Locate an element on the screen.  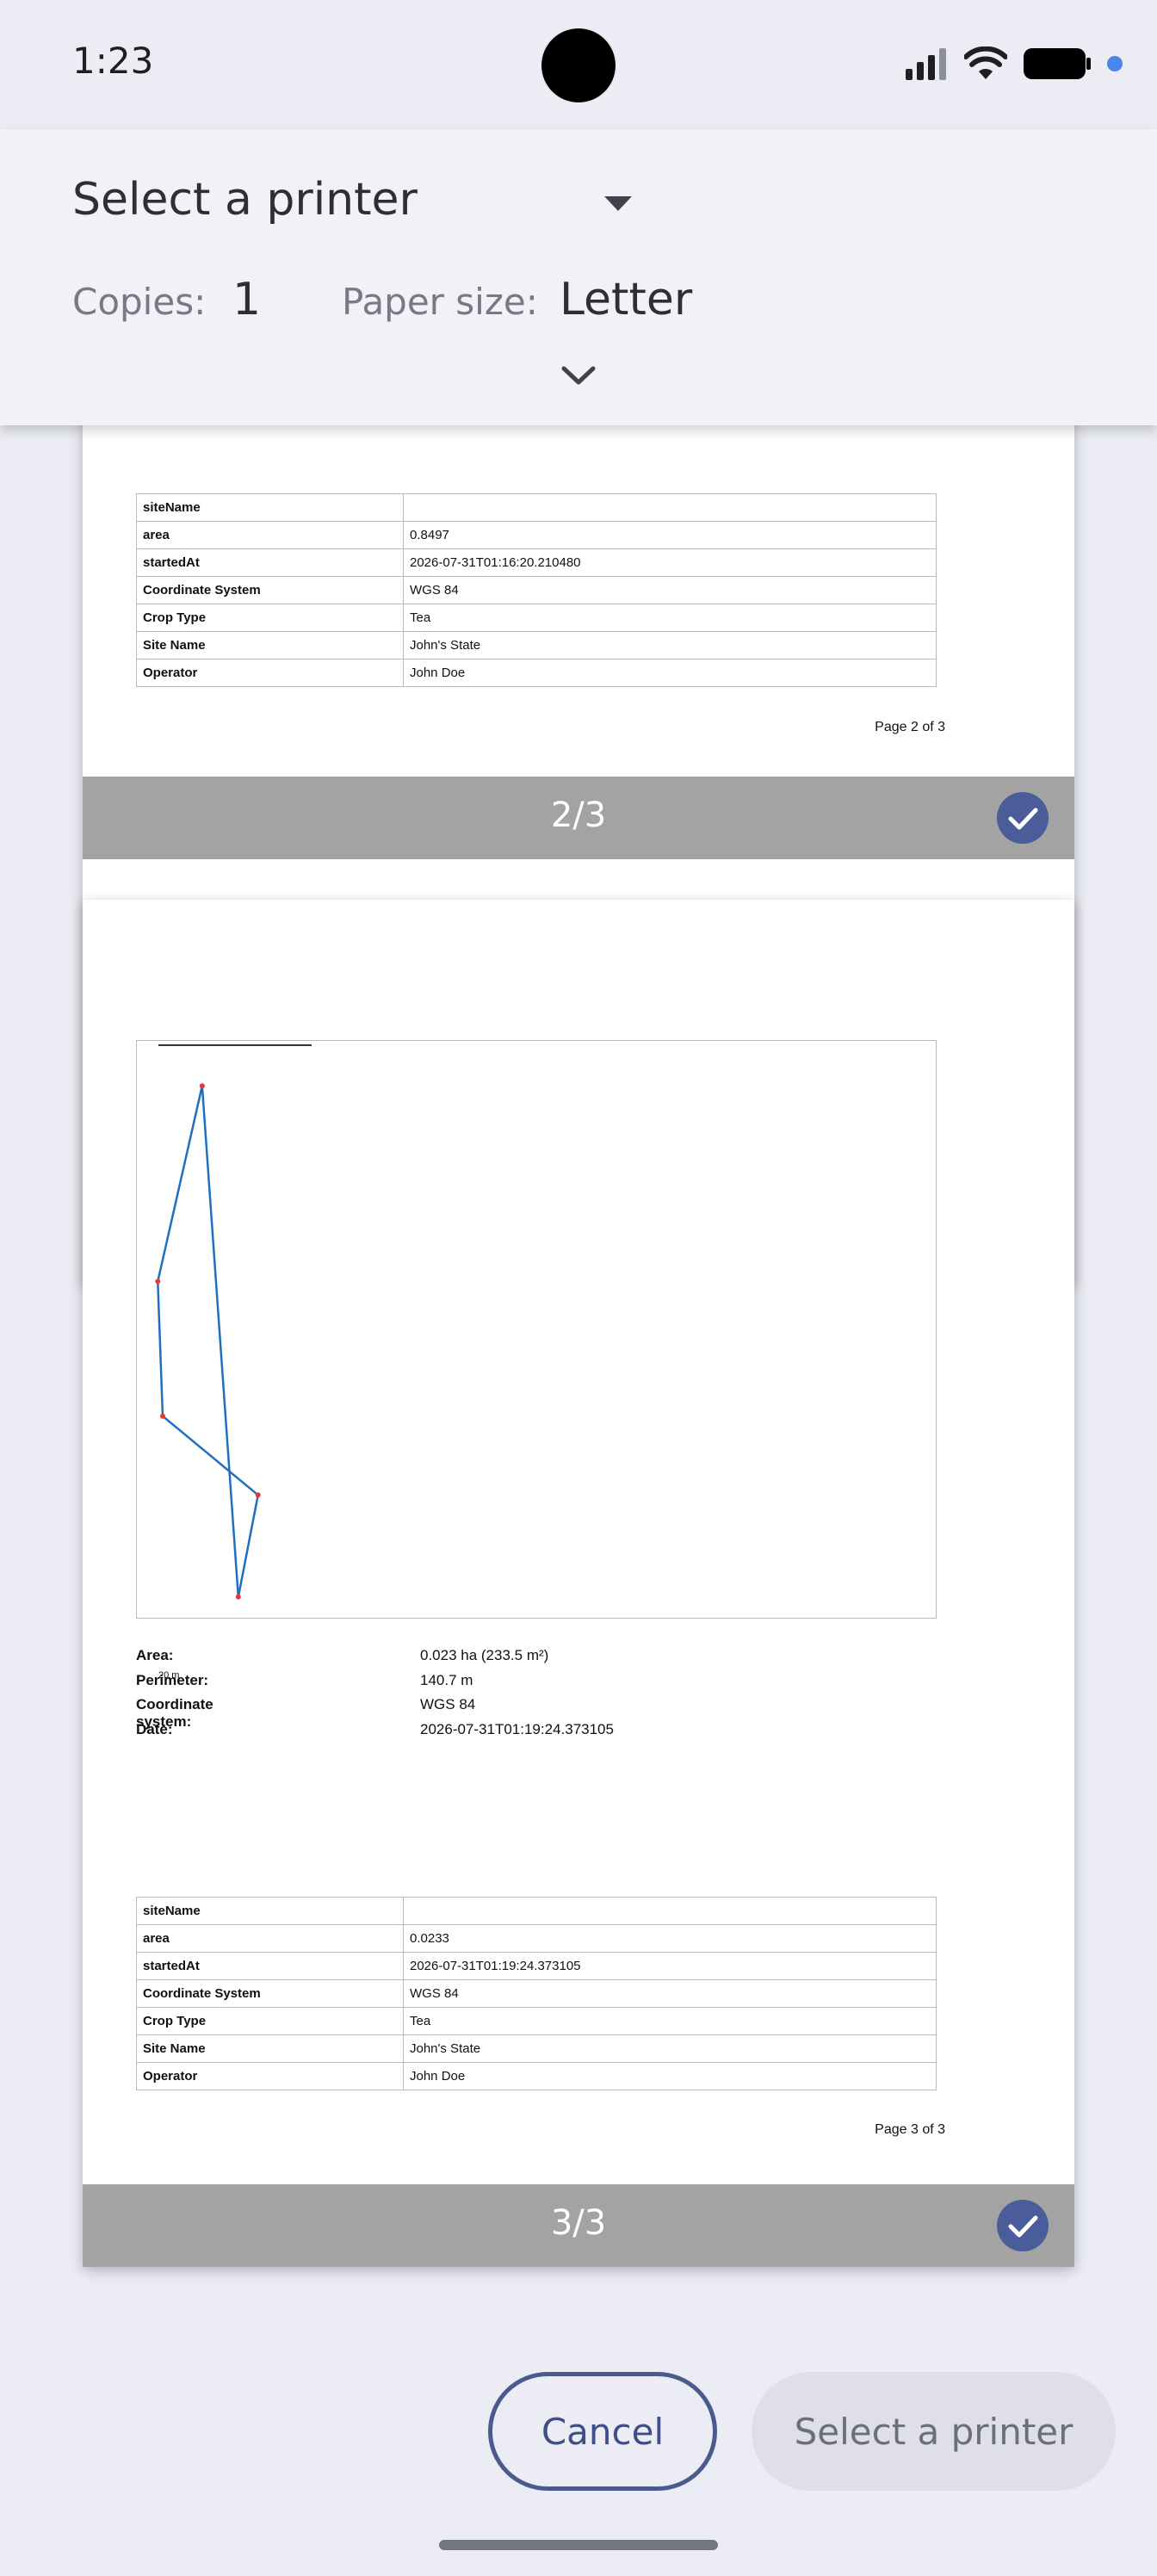
page-number-text: Page 3 of 3 is located at coordinates (910, 2129).